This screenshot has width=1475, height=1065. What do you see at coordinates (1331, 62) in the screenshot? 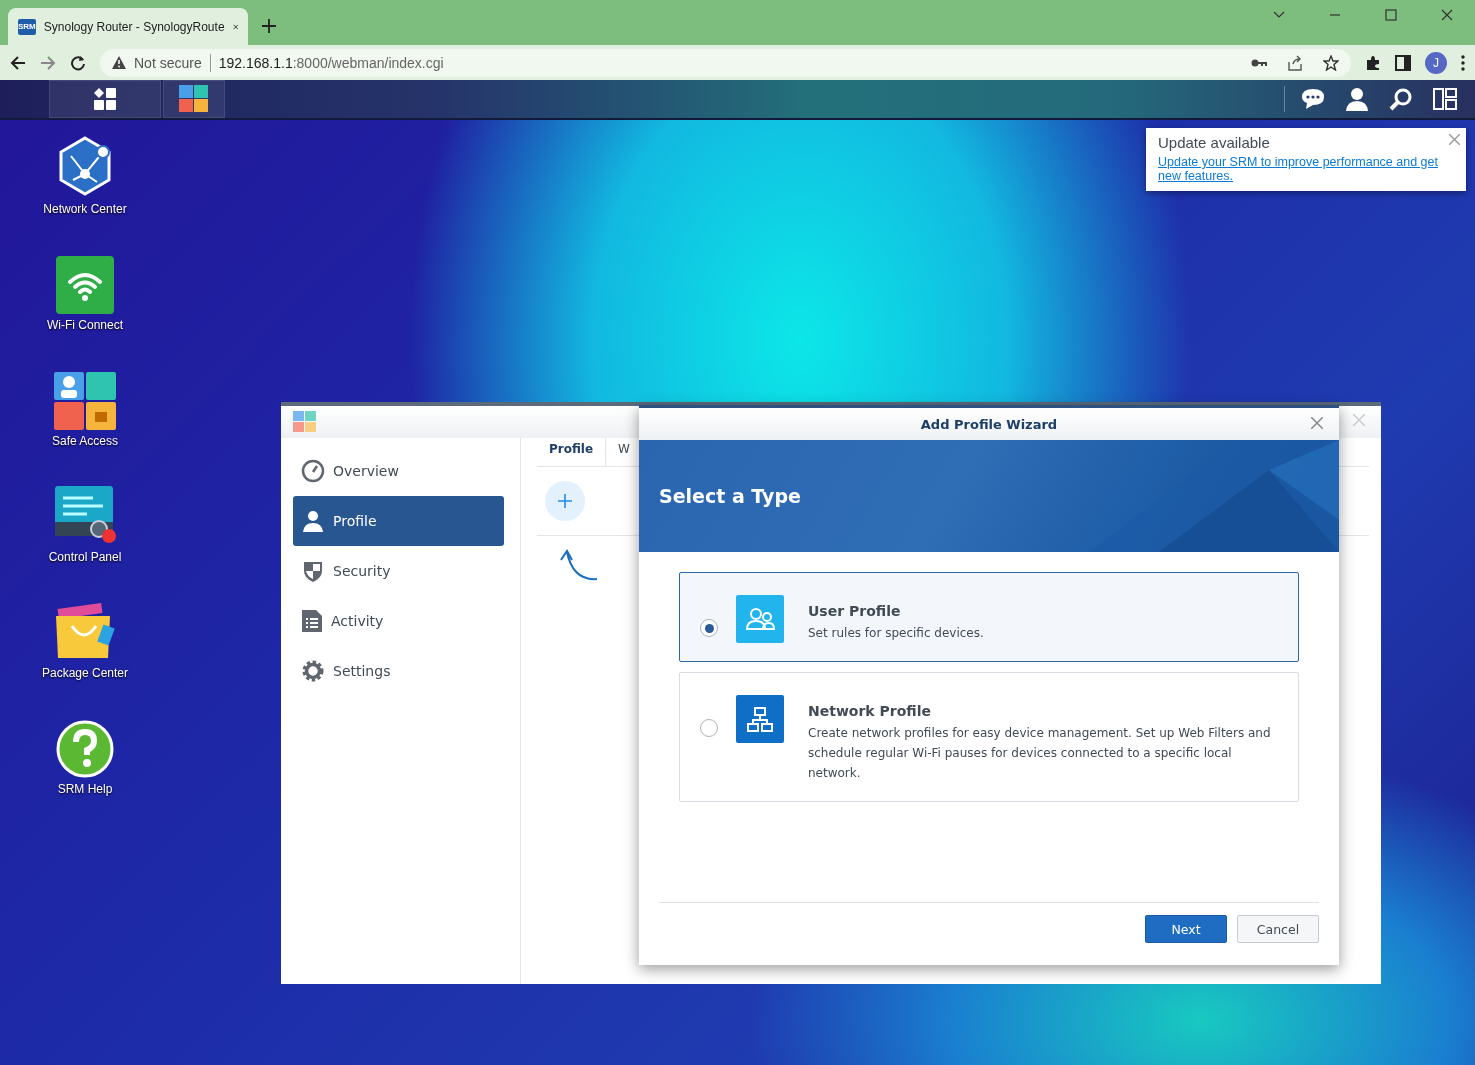
I see `star-icon` at bounding box center [1331, 62].